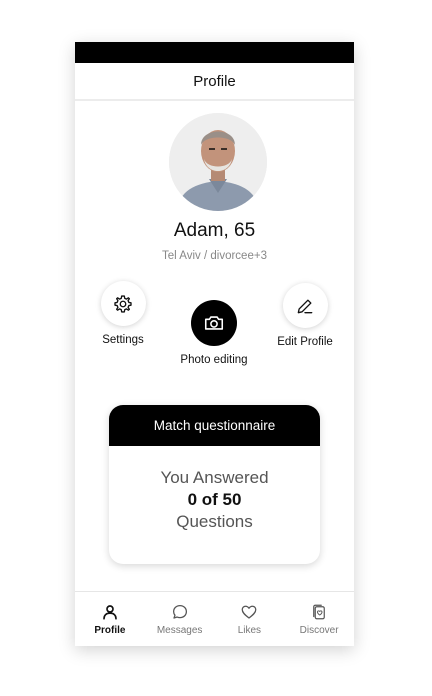 The height and width of the screenshot is (696, 432). Describe the element at coordinates (319, 612) in the screenshot. I see `cards-heart-icon` at that location.